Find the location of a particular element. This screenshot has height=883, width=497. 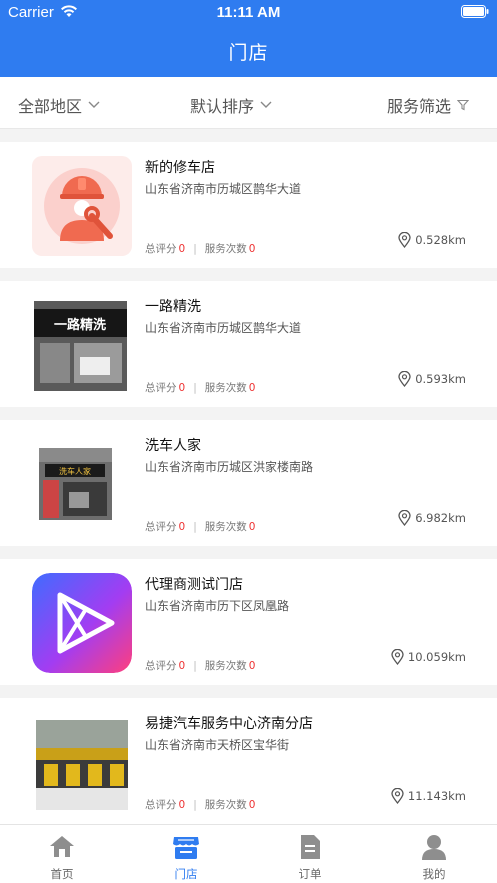

store-thumbnail: 一路精洗 is located at coordinates (80, 346).